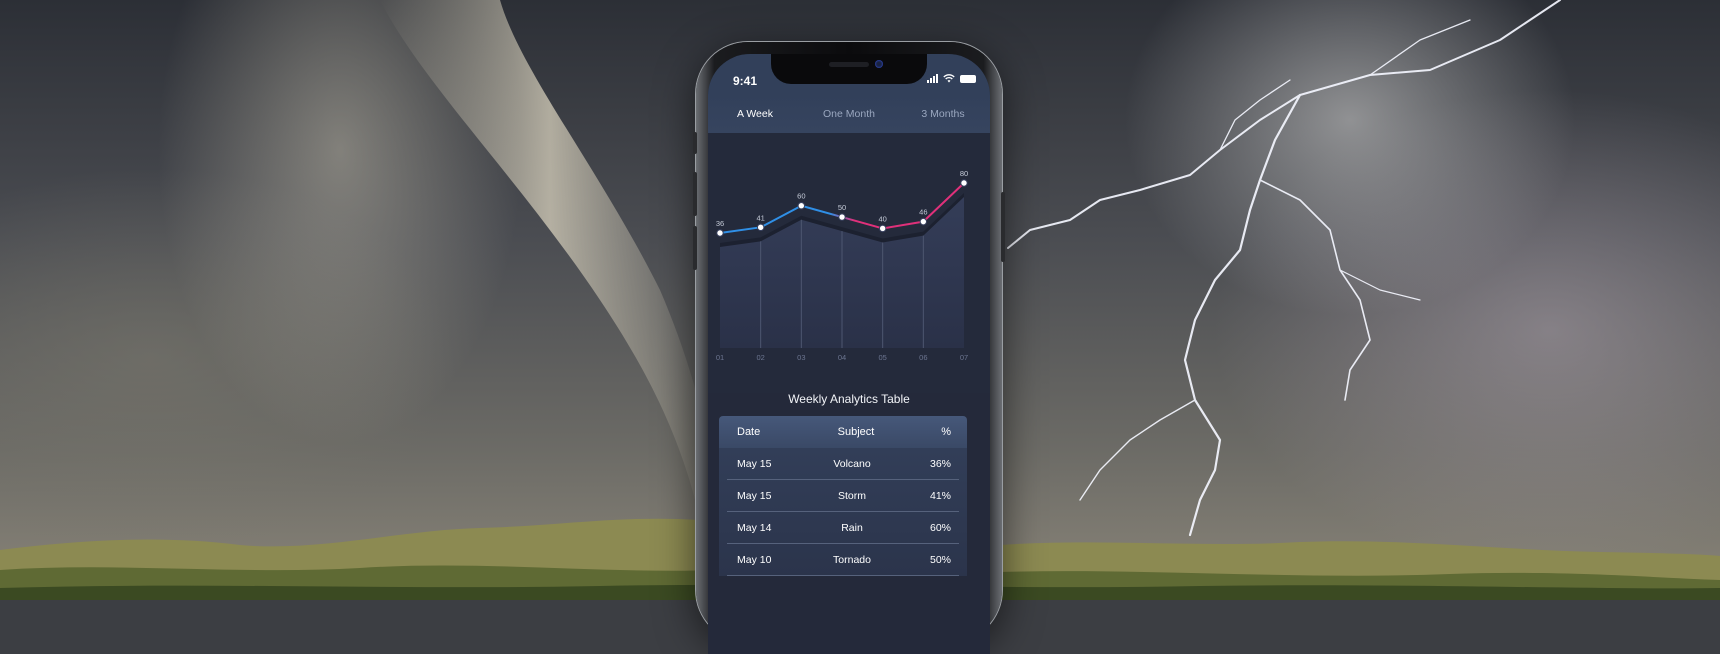  Describe the element at coordinates (964, 173) in the screenshot. I see `data-label: 80` at that location.